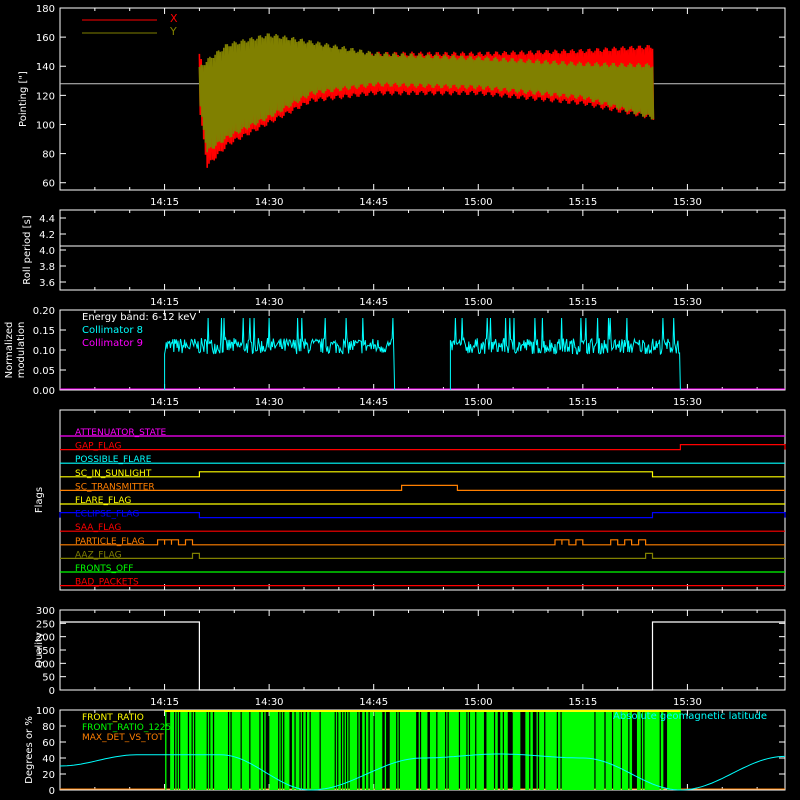 The image size is (800, 800). Describe the element at coordinates (373, 302) in the screenshot. I see `modulation-x-tick-label: 14:45` at that location.